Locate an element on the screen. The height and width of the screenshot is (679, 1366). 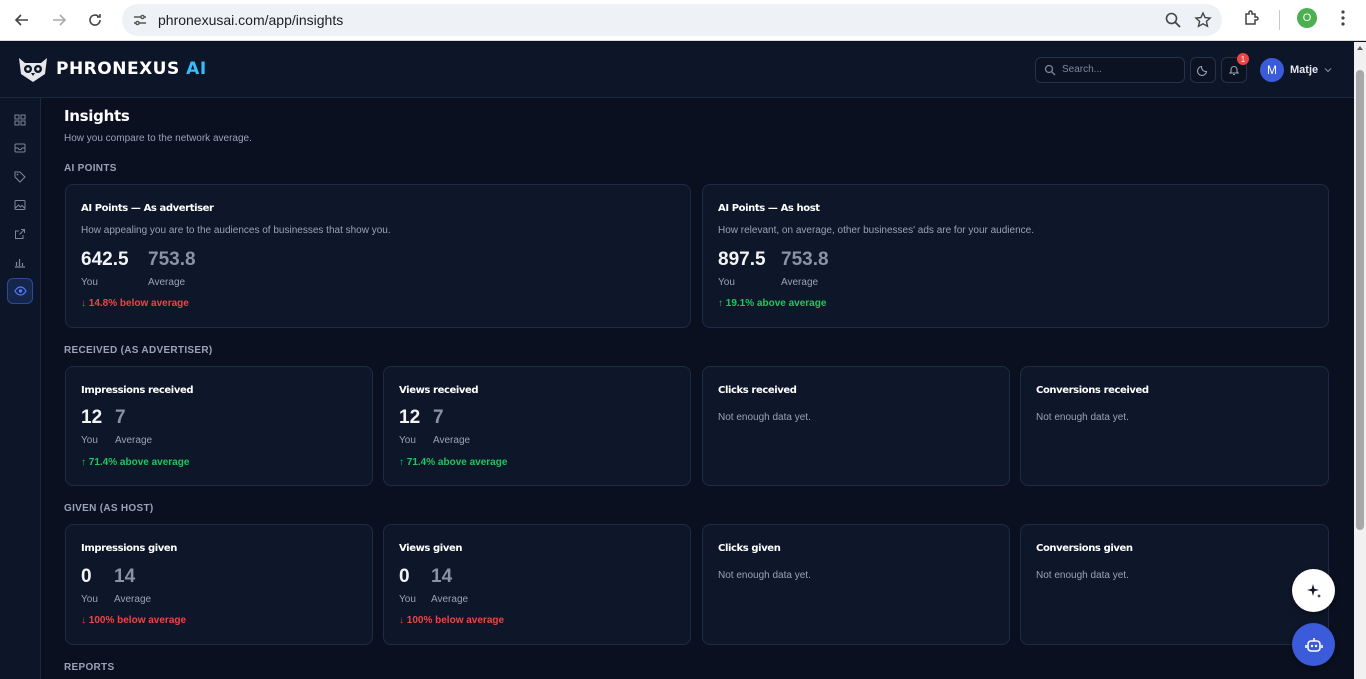
card-title: Impressions received is located at coordinates (137, 390).